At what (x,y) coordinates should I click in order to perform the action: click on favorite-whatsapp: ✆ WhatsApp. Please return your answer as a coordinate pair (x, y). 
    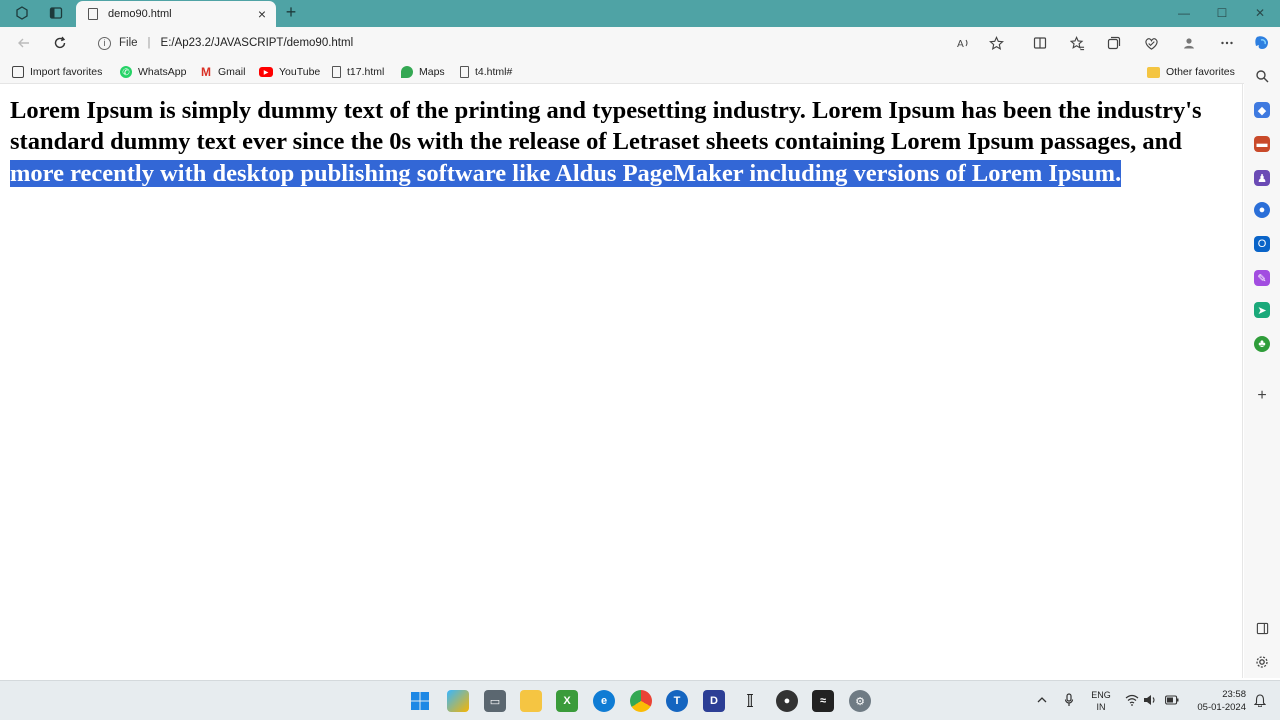
    Looking at the image, I should click on (153, 72).